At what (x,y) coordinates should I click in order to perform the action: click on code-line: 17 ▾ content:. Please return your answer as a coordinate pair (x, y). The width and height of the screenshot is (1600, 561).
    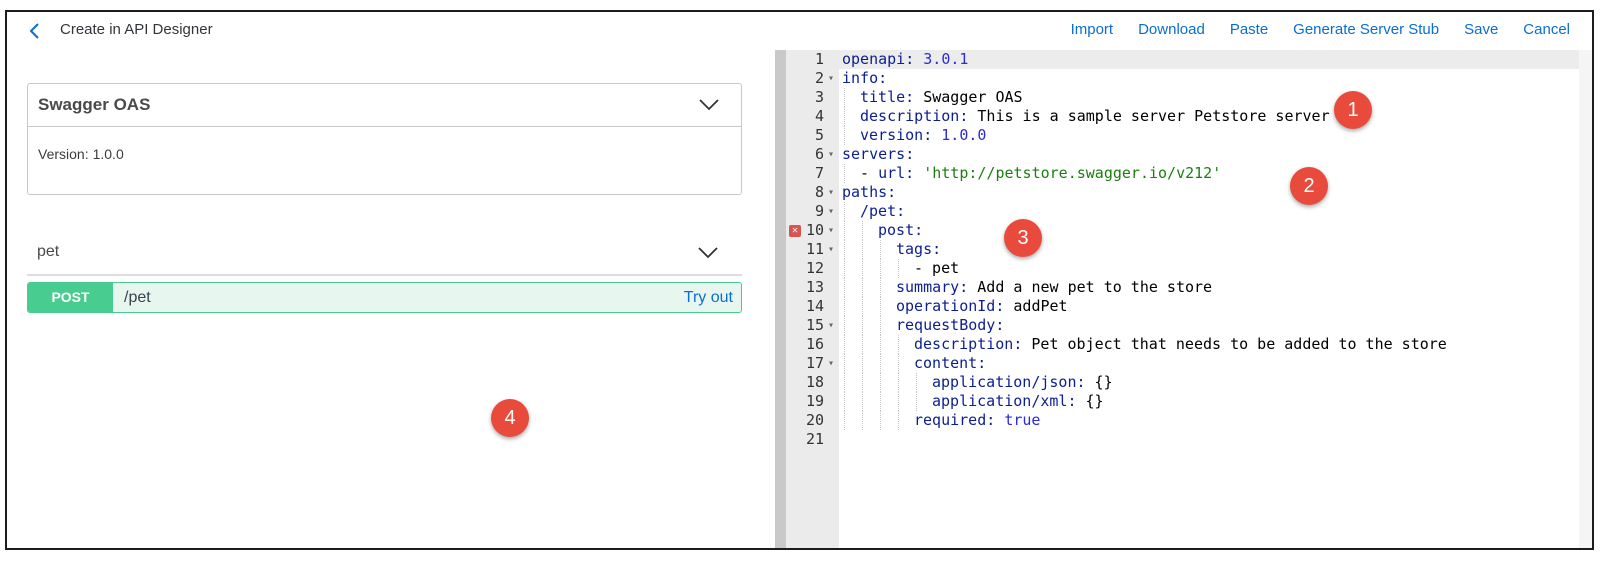
    Looking at the image, I should click on (1182, 363).